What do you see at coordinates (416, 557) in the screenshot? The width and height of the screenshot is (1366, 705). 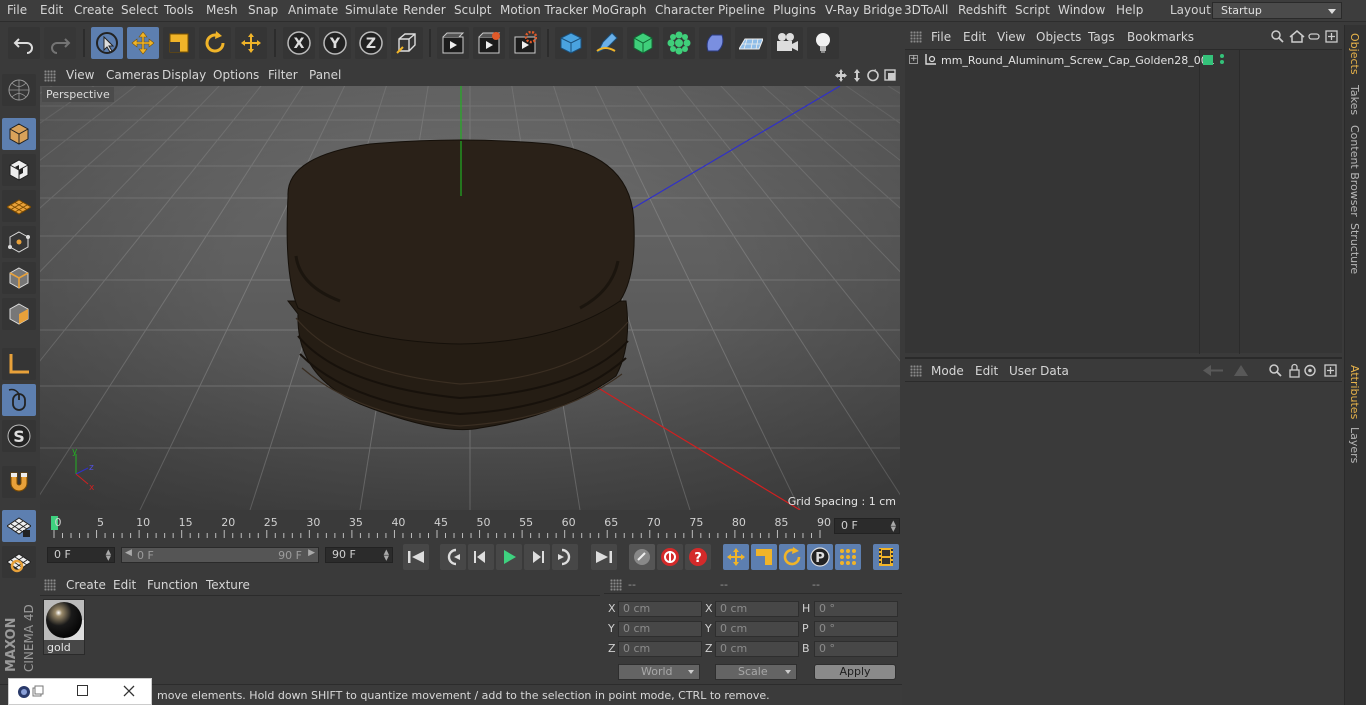 I see `goto-start-button` at bounding box center [416, 557].